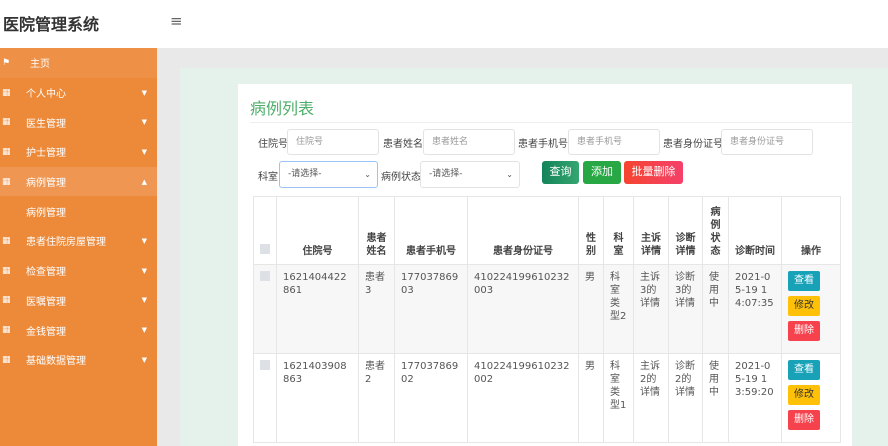  What do you see at coordinates (333, 142) in the screenshot?
I see `inpatient-no-input: 住院号` at bounding box center [333, 142].